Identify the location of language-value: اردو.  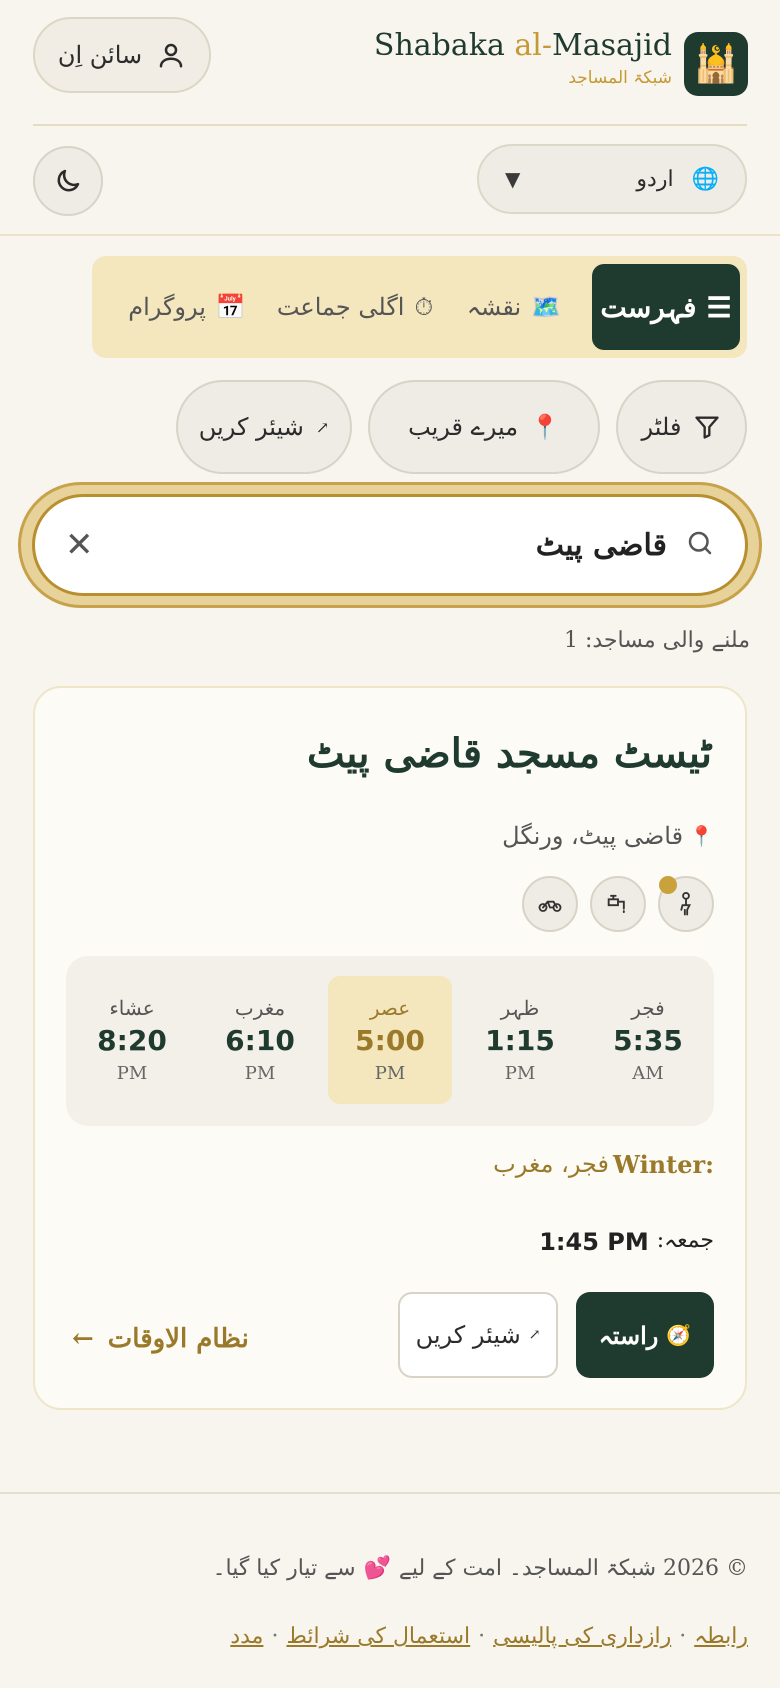
(655, 179).